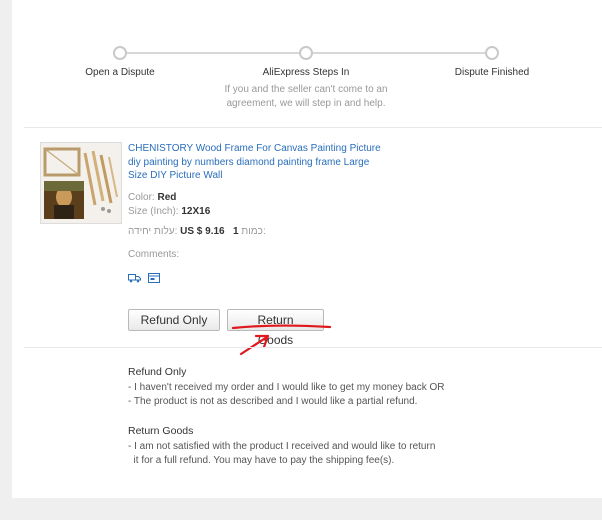 The width and height of the screenshot is (602, 520). What do you see at coordinates (141, 197) in the screenshot?
I see `color-label: Color:` at bounding box center [141, 197].